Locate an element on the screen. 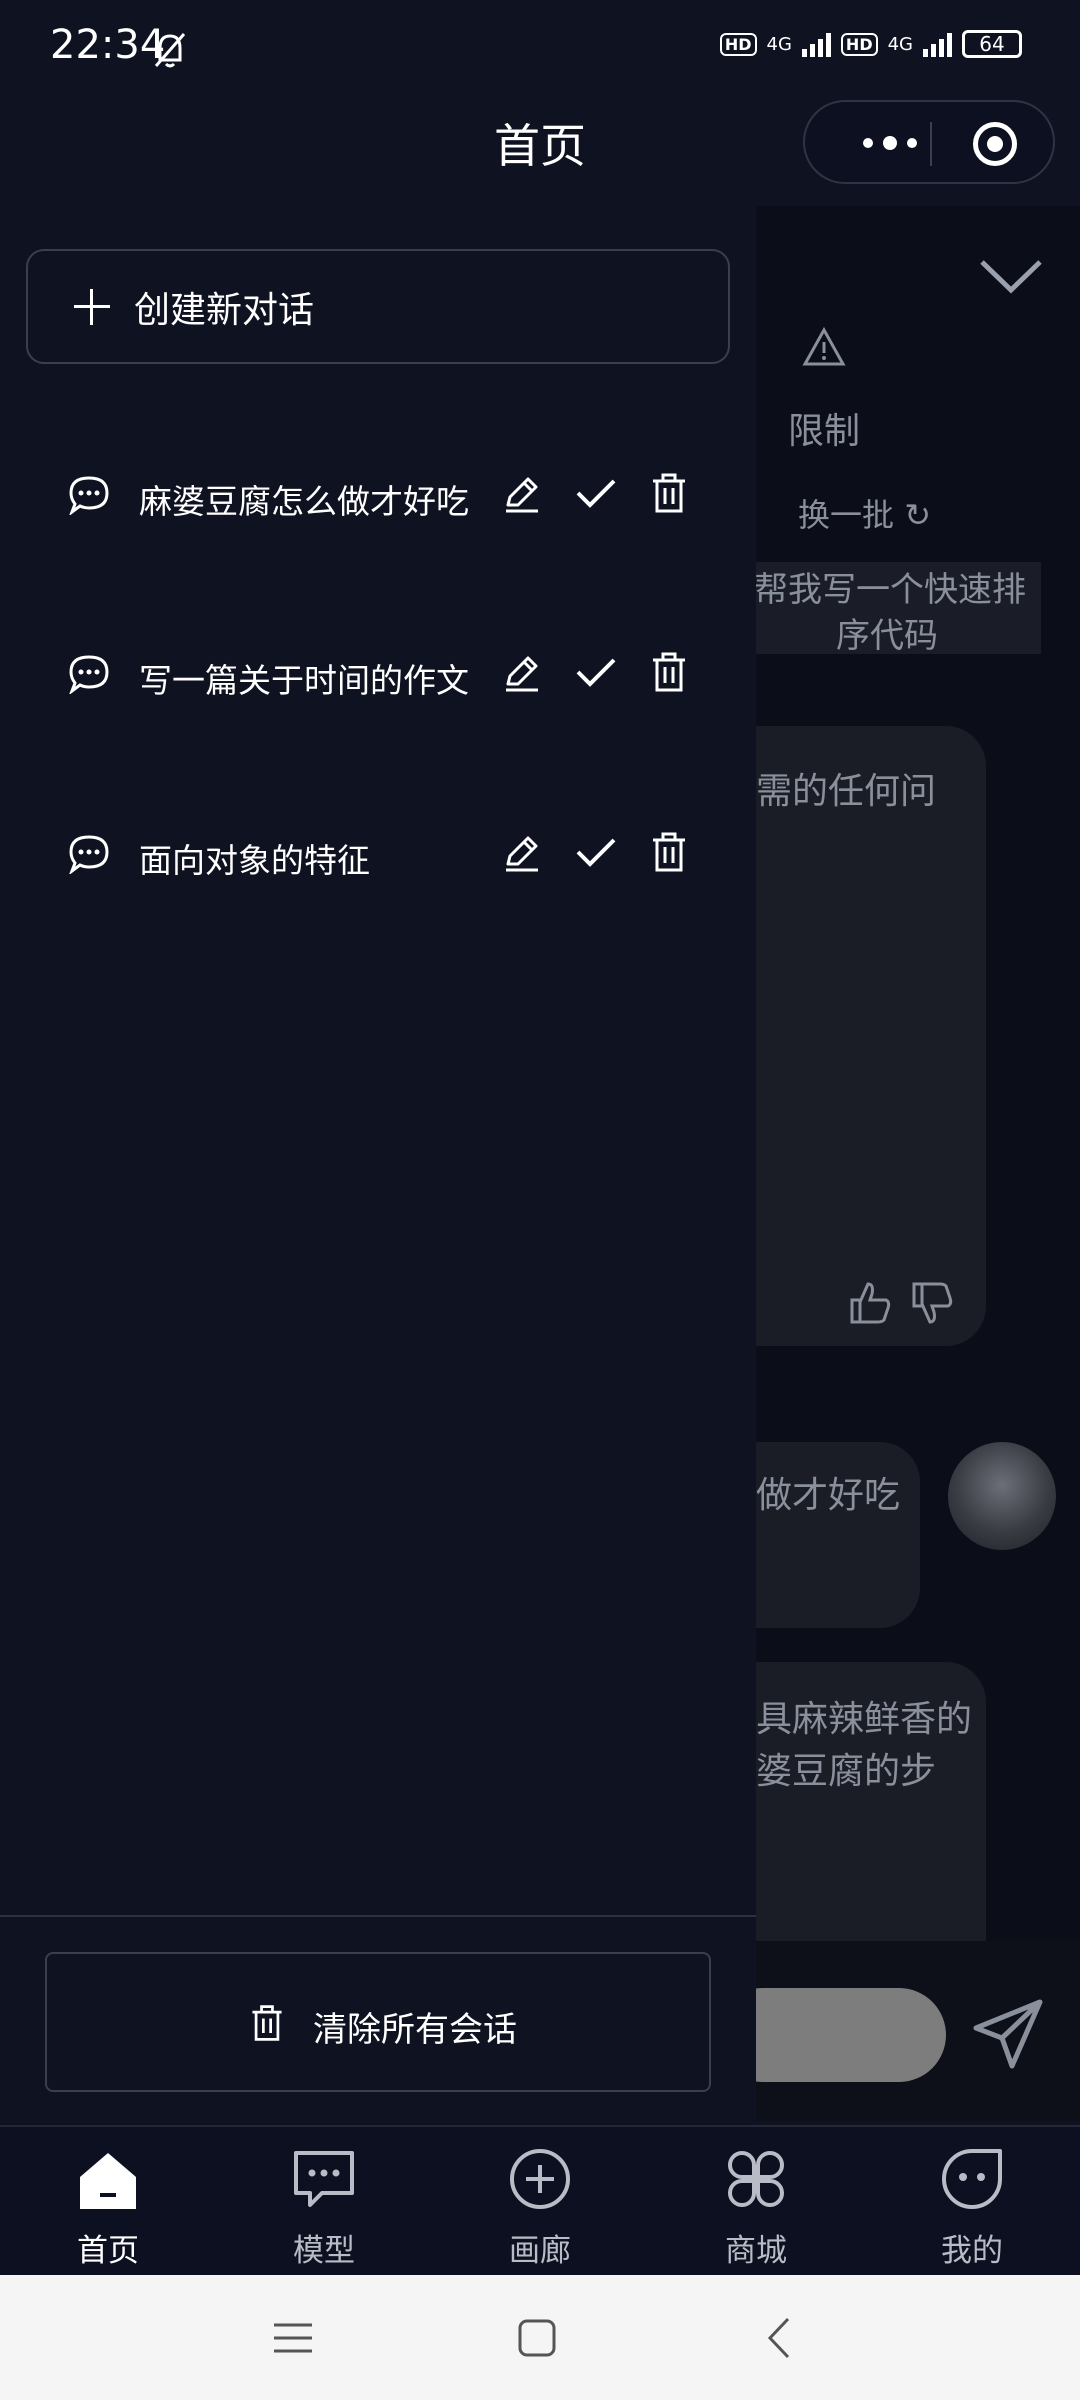  send-icon is located at coordinates (1008, 2034).